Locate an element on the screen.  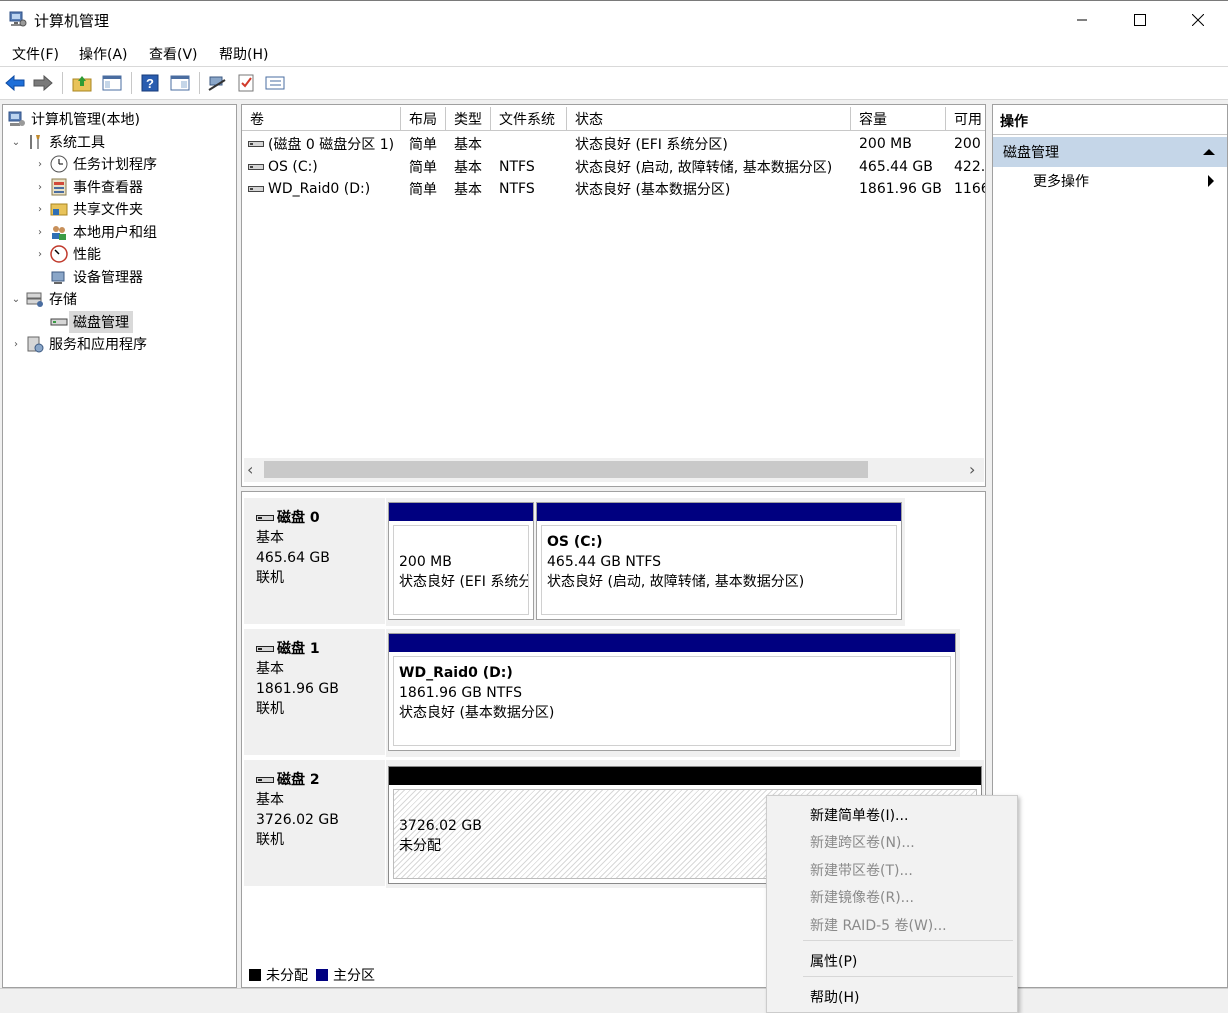
menu-help: 帮助(H) is located at coordinates (243, 54).